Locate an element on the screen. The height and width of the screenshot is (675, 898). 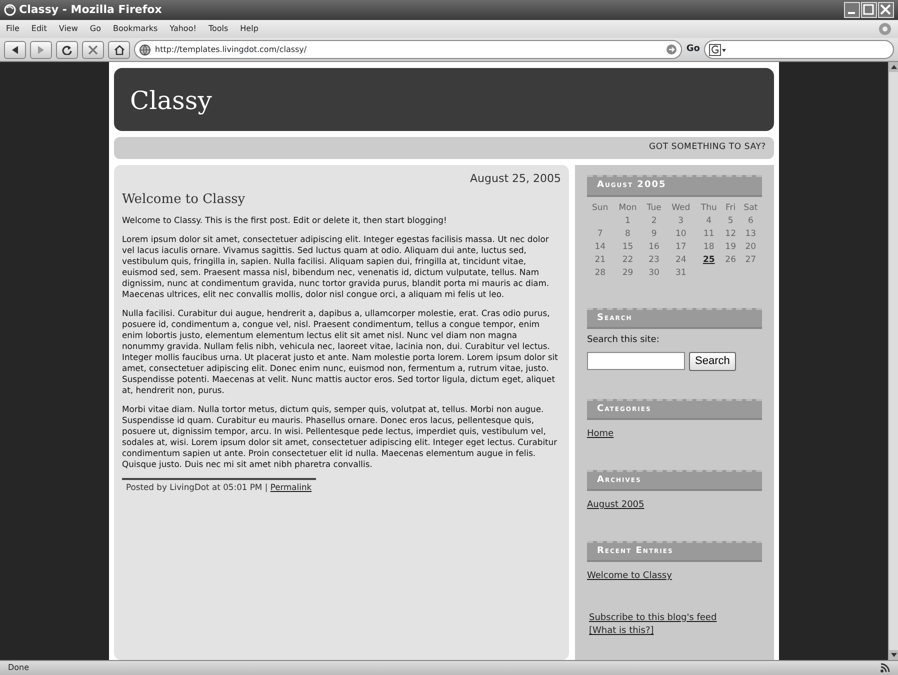
post-paragraph: Welcome to Classy. This is the first post. Edit or delete it, then start blogging! is located at coordinates (285, 220).